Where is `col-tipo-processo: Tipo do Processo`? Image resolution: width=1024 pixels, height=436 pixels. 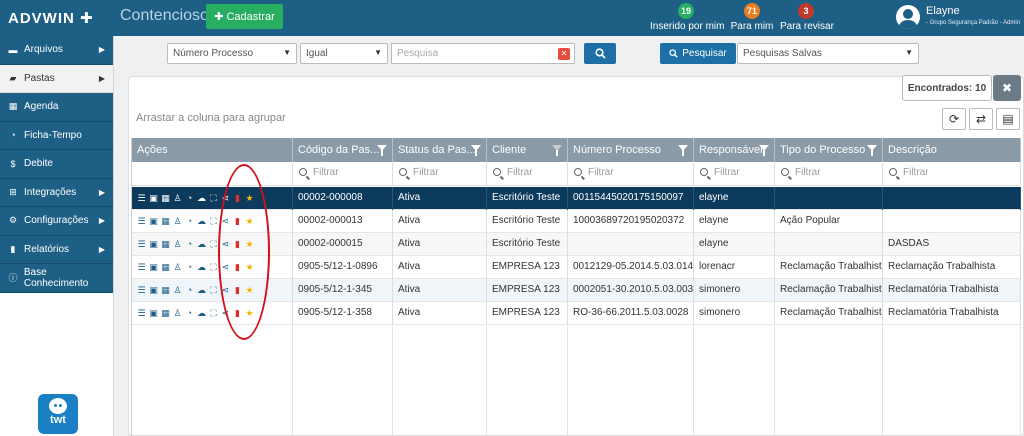
col-tipo-processo: Tipo do Processo is located at coordinates (829, 150).